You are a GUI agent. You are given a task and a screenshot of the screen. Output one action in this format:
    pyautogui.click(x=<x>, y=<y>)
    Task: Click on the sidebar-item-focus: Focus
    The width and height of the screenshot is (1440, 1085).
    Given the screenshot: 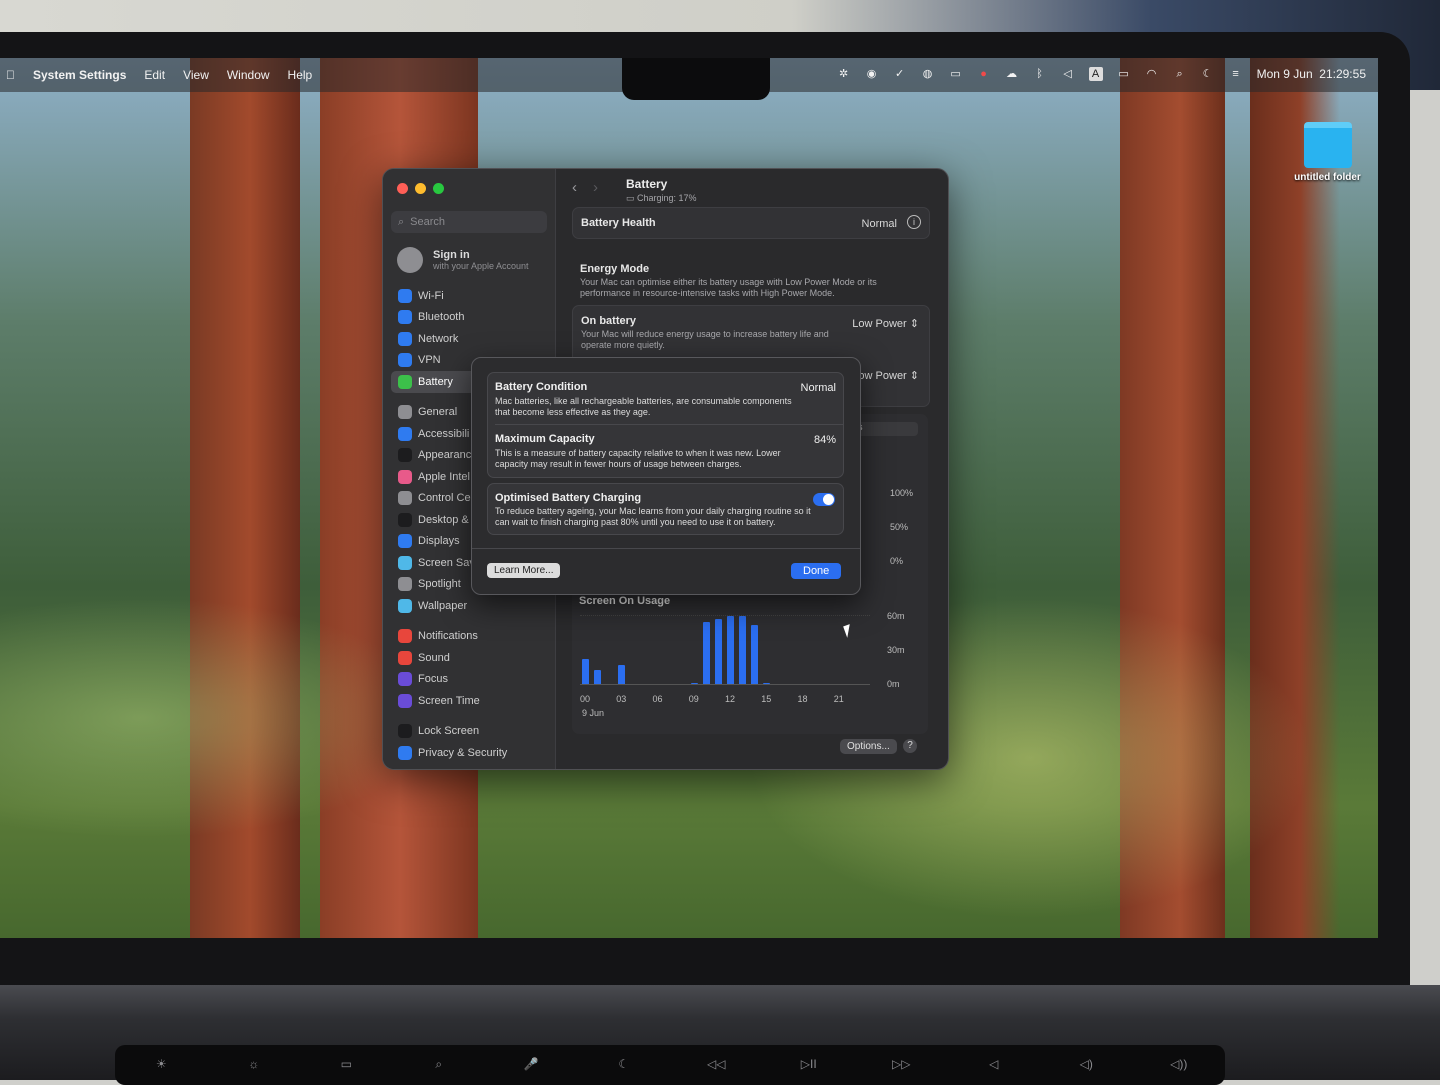 What is the action you would take?
    pyautogui.click(x=470, y=680)
    